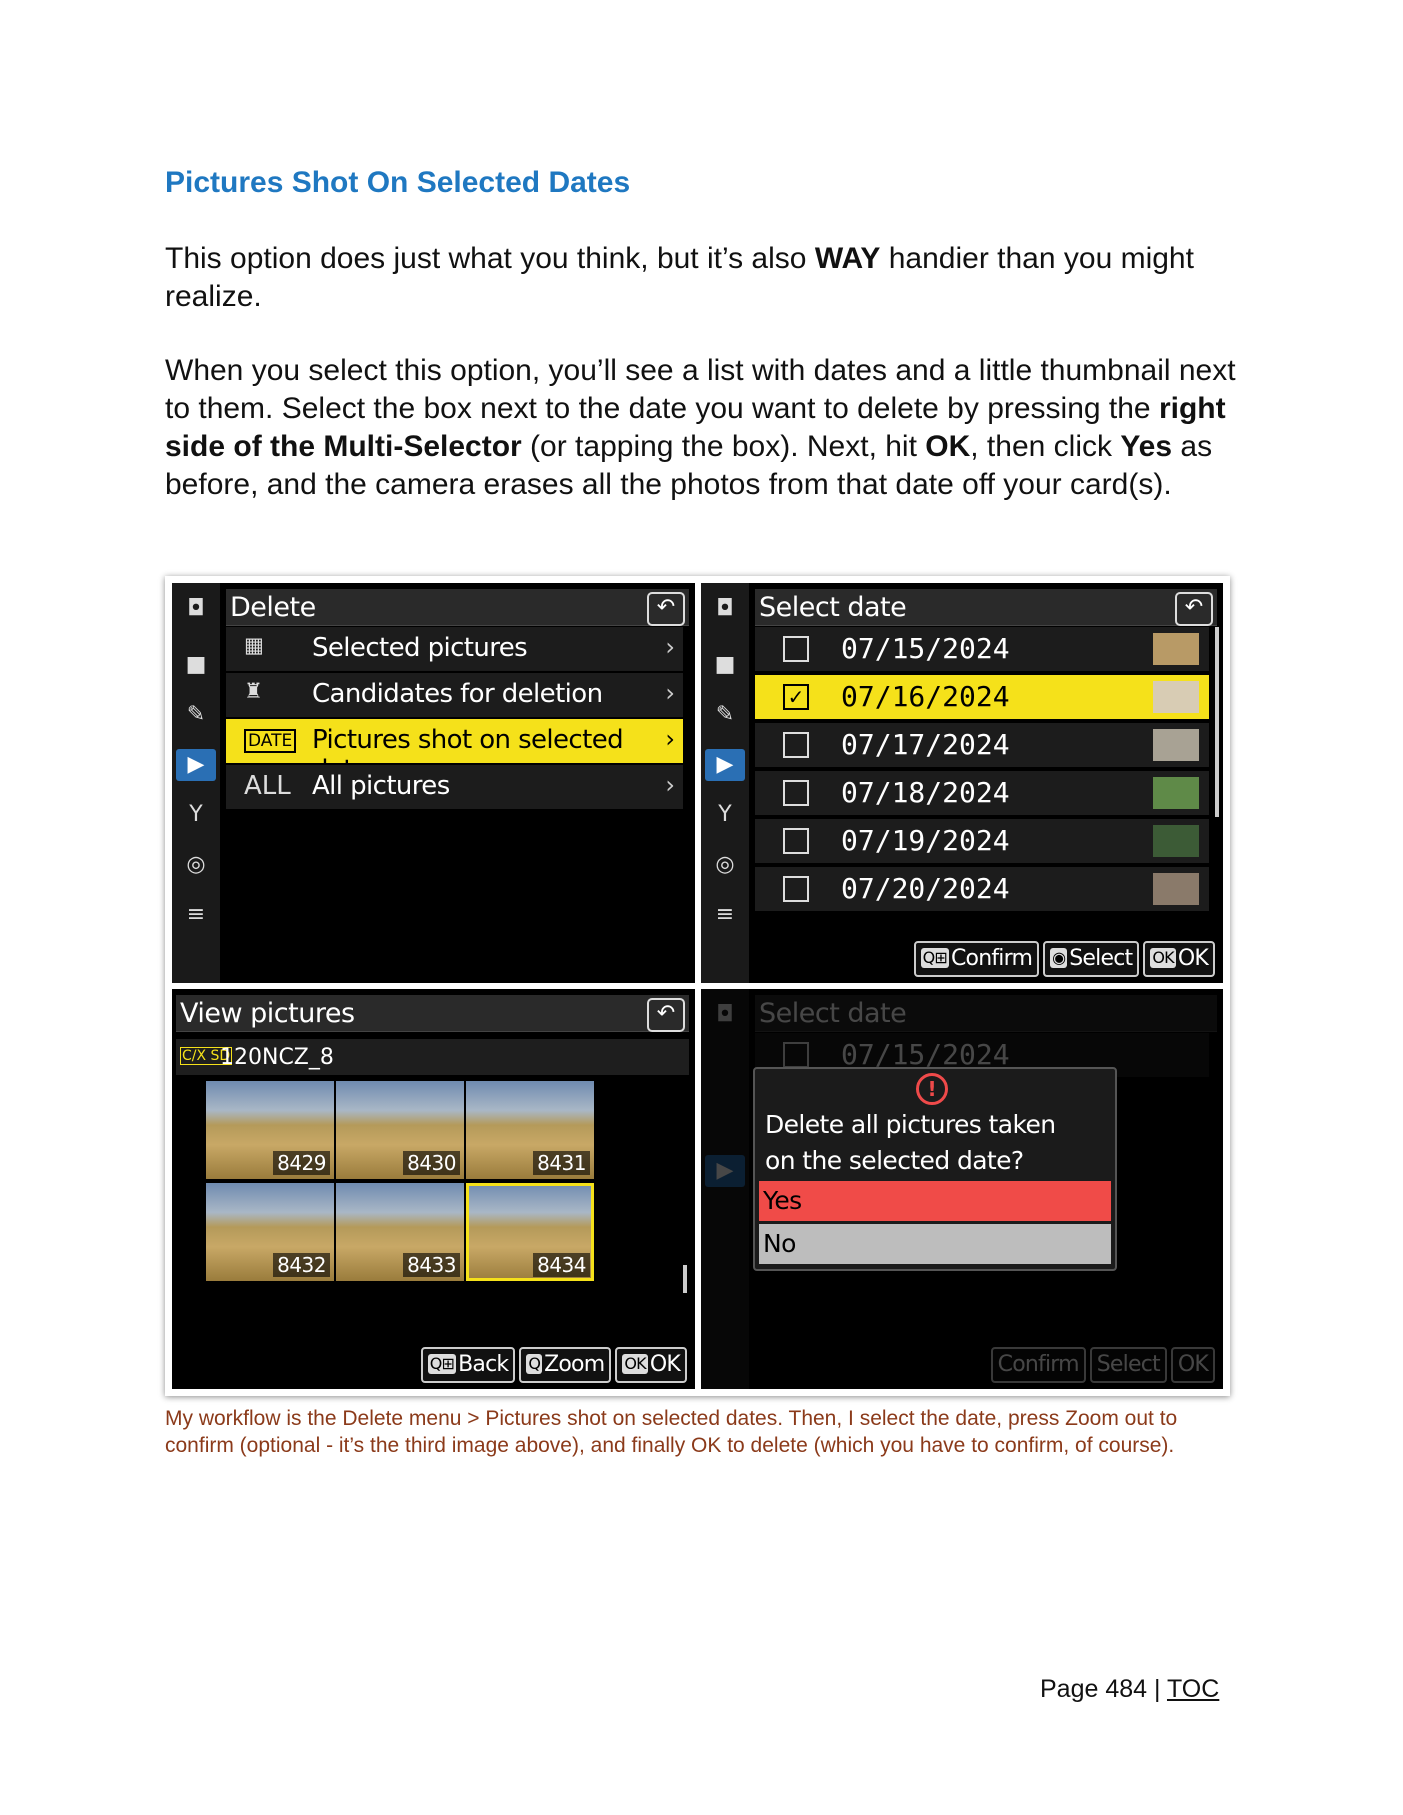  I want to click on date-label: 07/20/2024, so click(925, 888).